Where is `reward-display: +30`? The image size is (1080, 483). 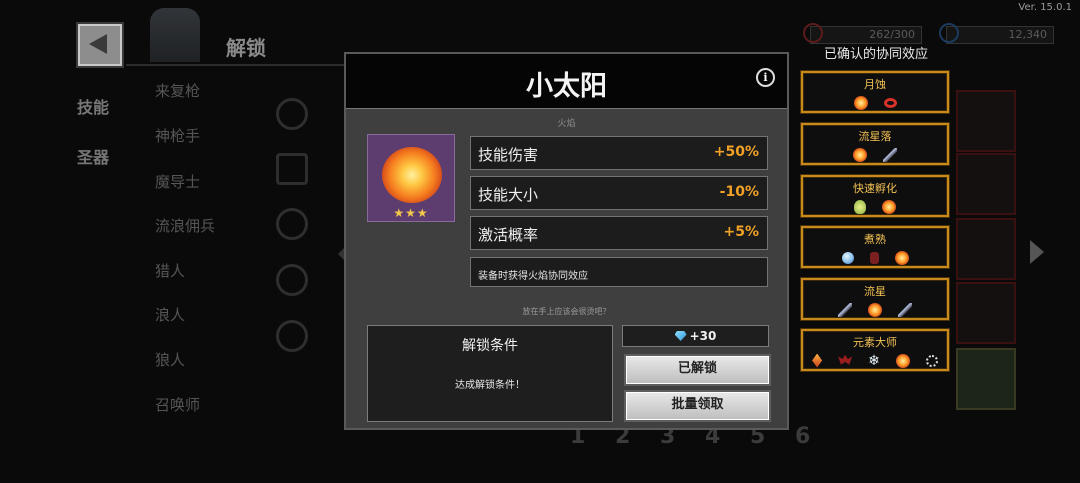 reward-display: +30 is located at coordinates (695, 336).